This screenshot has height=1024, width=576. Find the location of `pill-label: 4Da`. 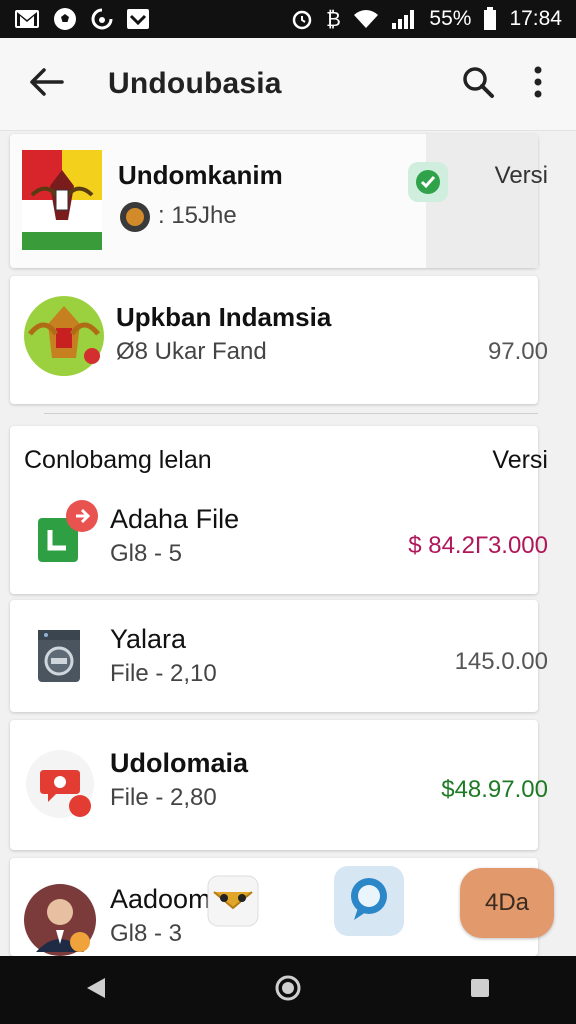

pill-label: 4Da is located at coordinates (507, 902).